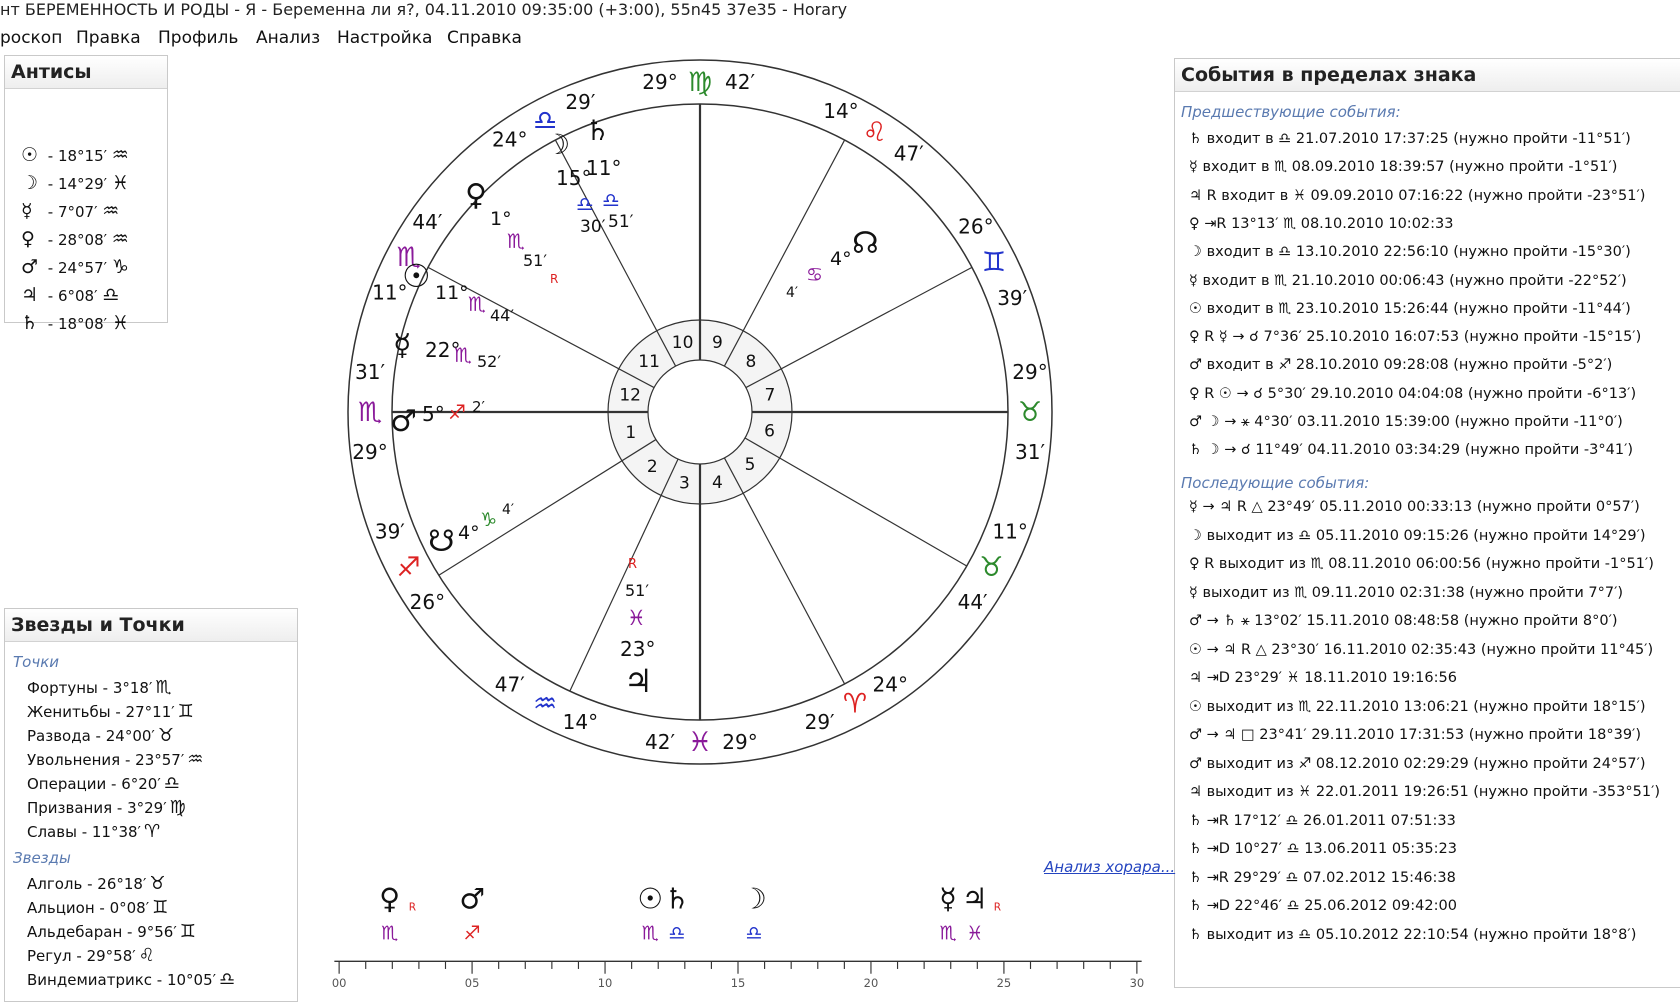  What do you see at coordinates (510, 685) in the screenshot?
I see `cusp-minutes: 47′` at bounding box center [510, 685].